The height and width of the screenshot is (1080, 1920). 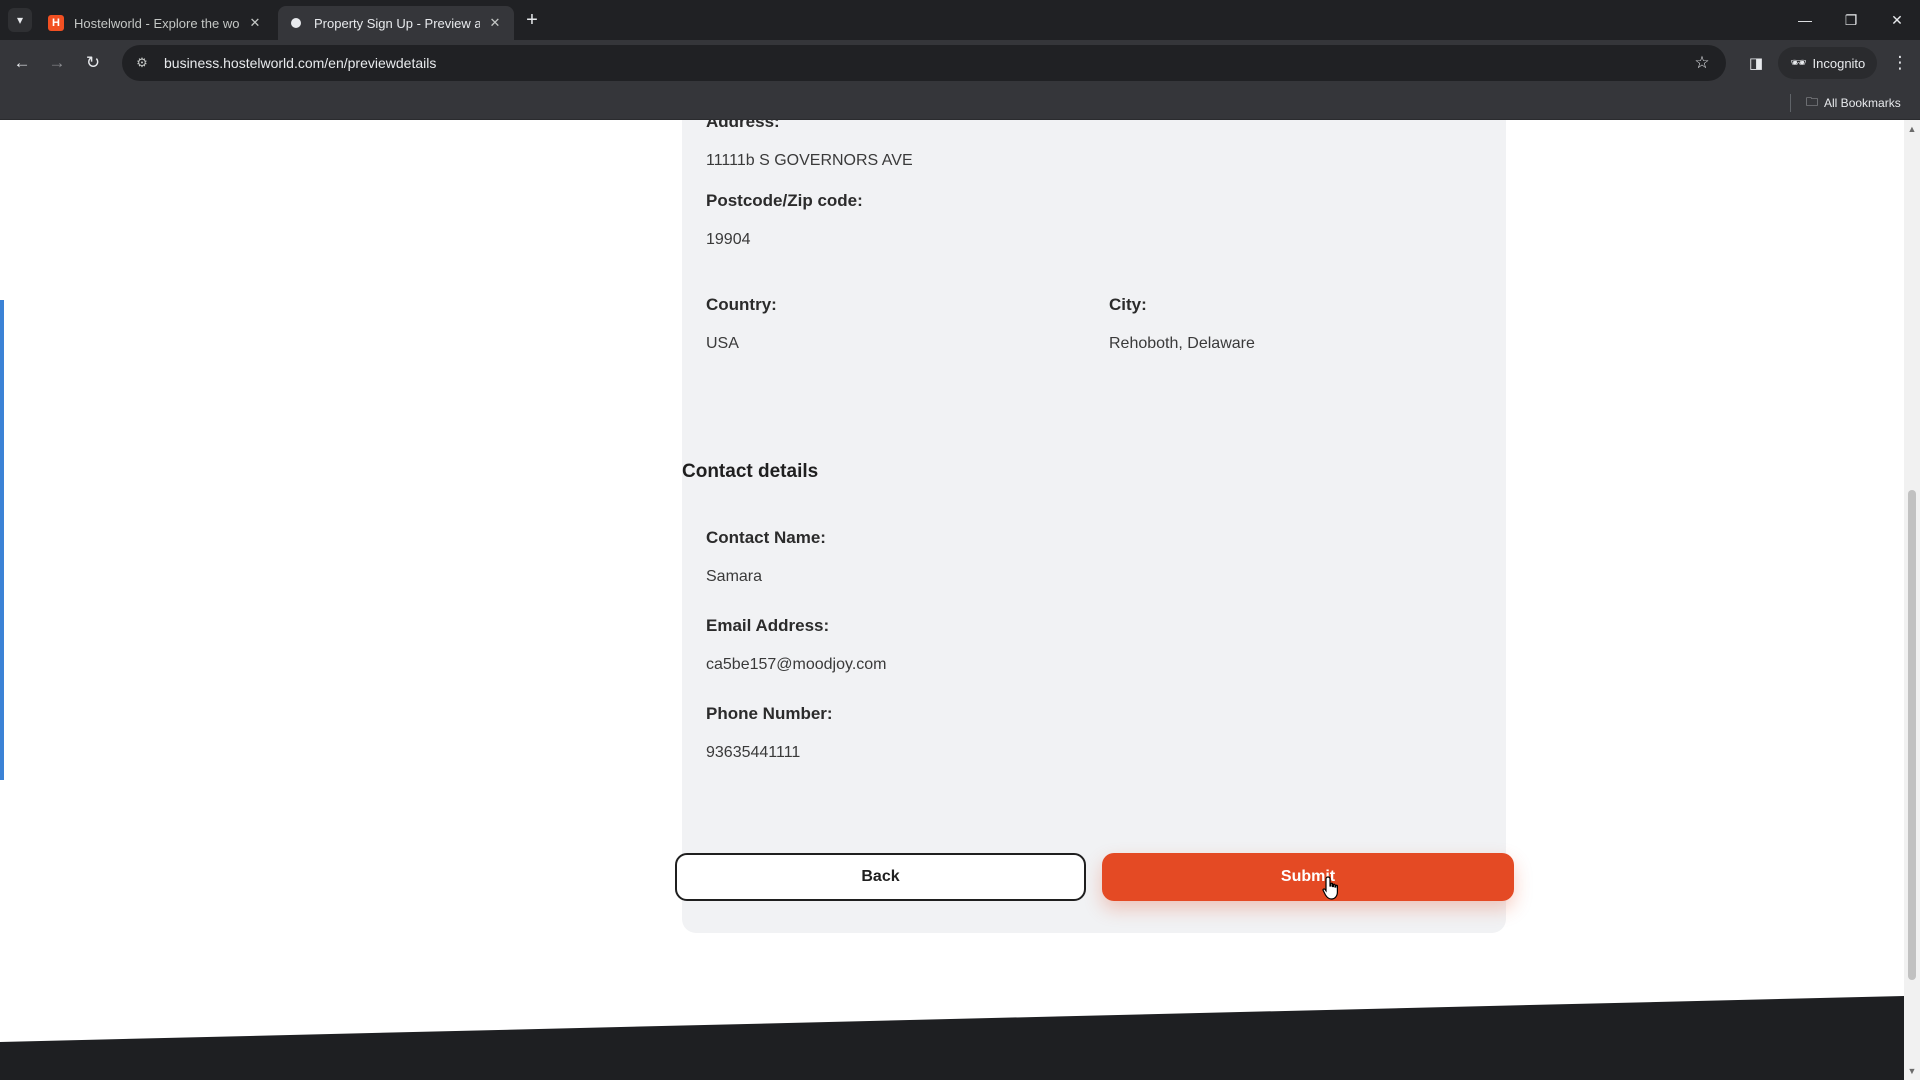 What do you see at coordinates (142, 63) in the screenshot?
I see `site-info-icon: ⚙` at bounding box center [142, 63].